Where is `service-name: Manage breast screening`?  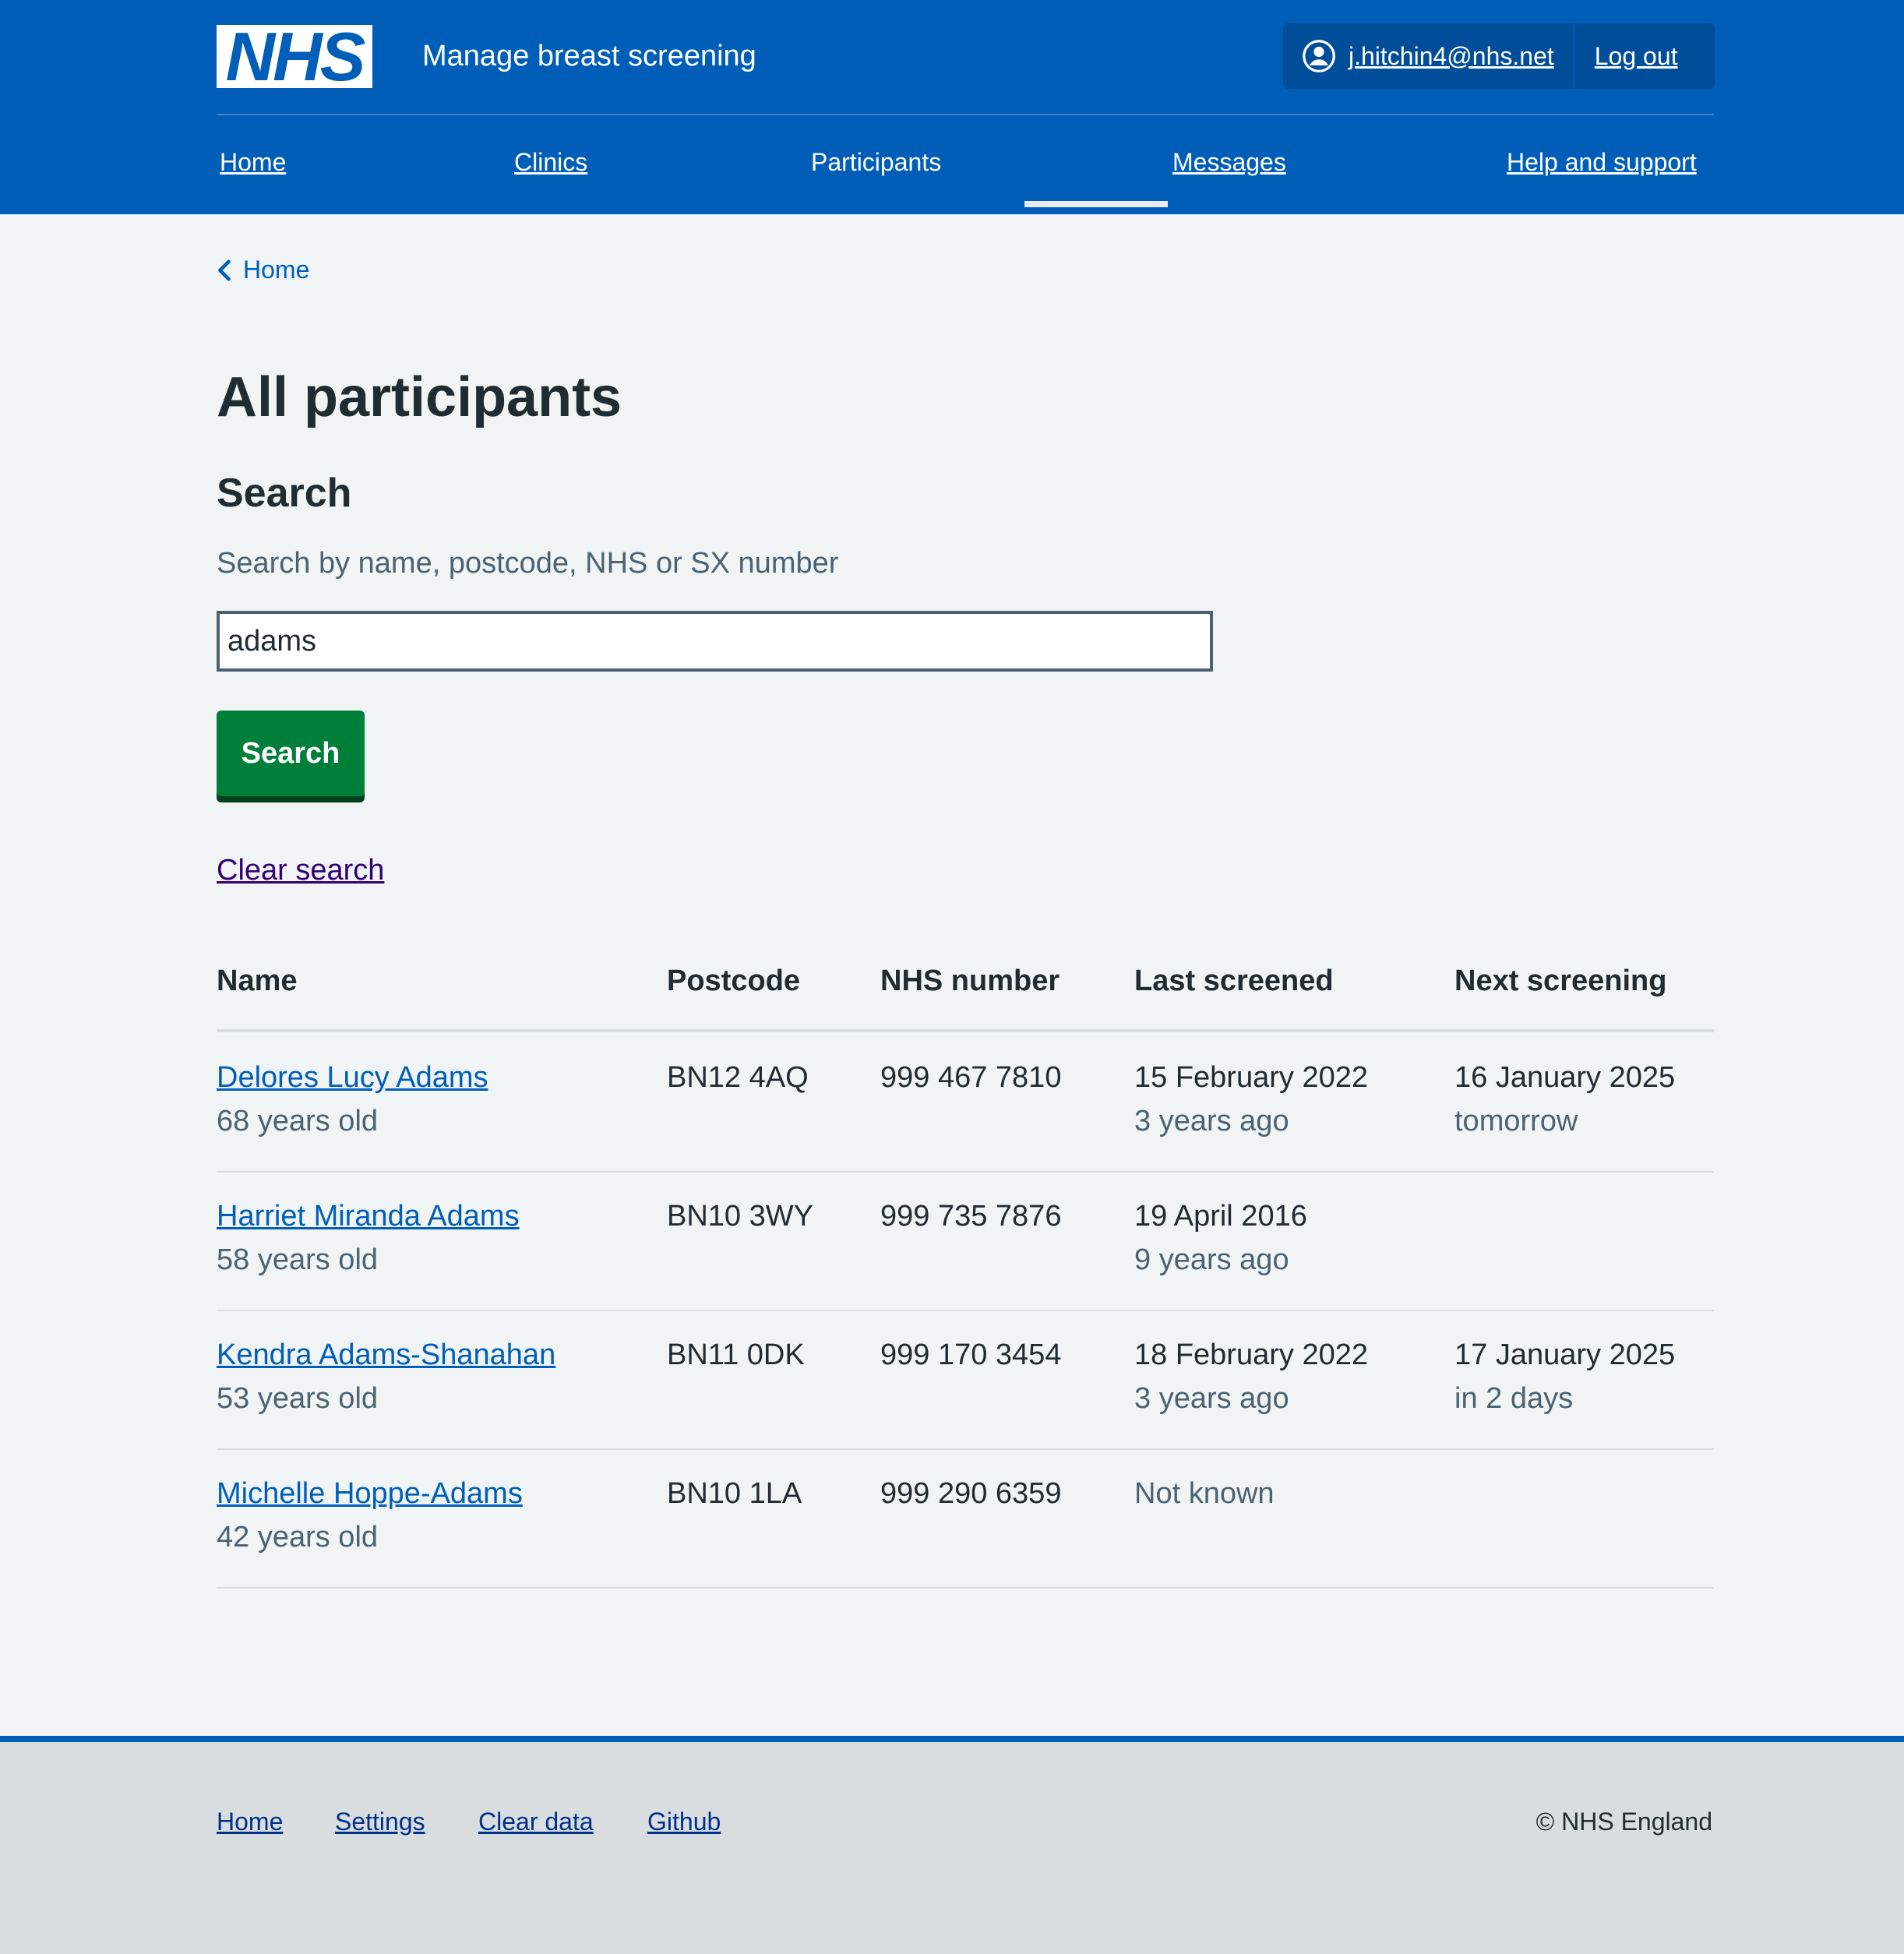
service-name: Manage breast screening is located at coordinates (589, 56).